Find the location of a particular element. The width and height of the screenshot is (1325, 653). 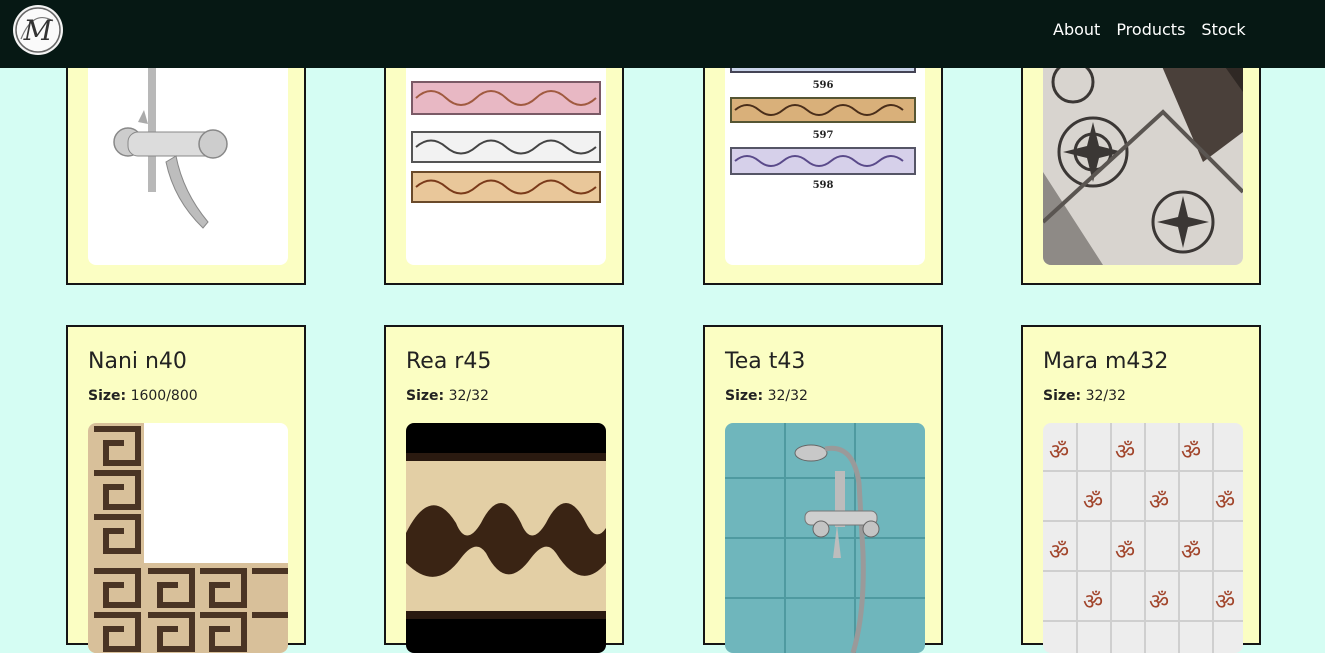

svg-text: 597 is located at coordinates (823, 135).